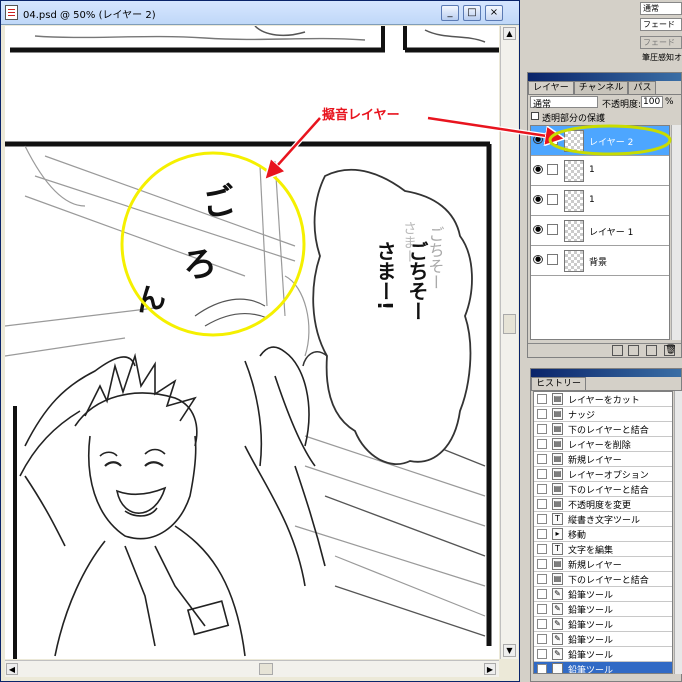  Describe the element at coordinates (599, 446) in the screenshot. I see `history-item-label: レイヤーを削除` at that location.